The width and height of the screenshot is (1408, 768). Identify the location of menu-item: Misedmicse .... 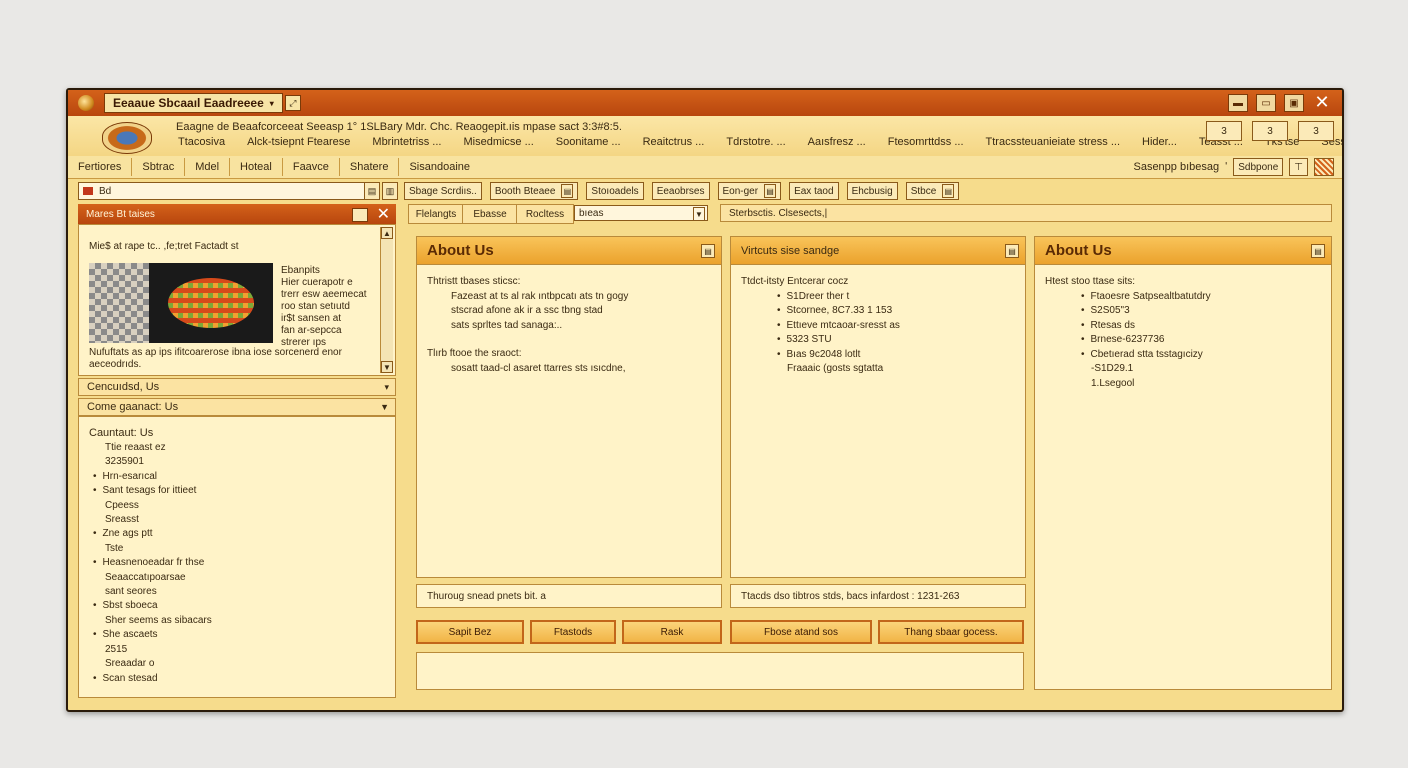
(498, 142).